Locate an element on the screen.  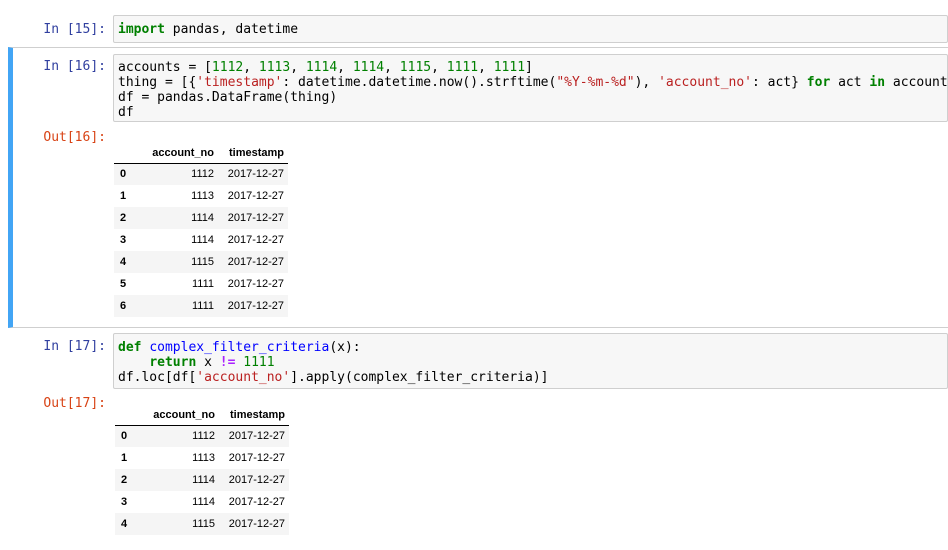
code-text: accounts = [ is located at coordinates (165, 67).